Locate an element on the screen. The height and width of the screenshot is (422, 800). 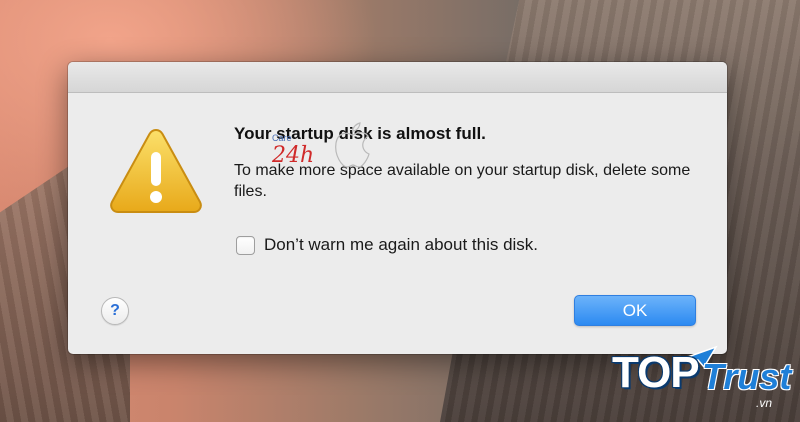
ok-button-label: OK is located at coordinates (635, 310).